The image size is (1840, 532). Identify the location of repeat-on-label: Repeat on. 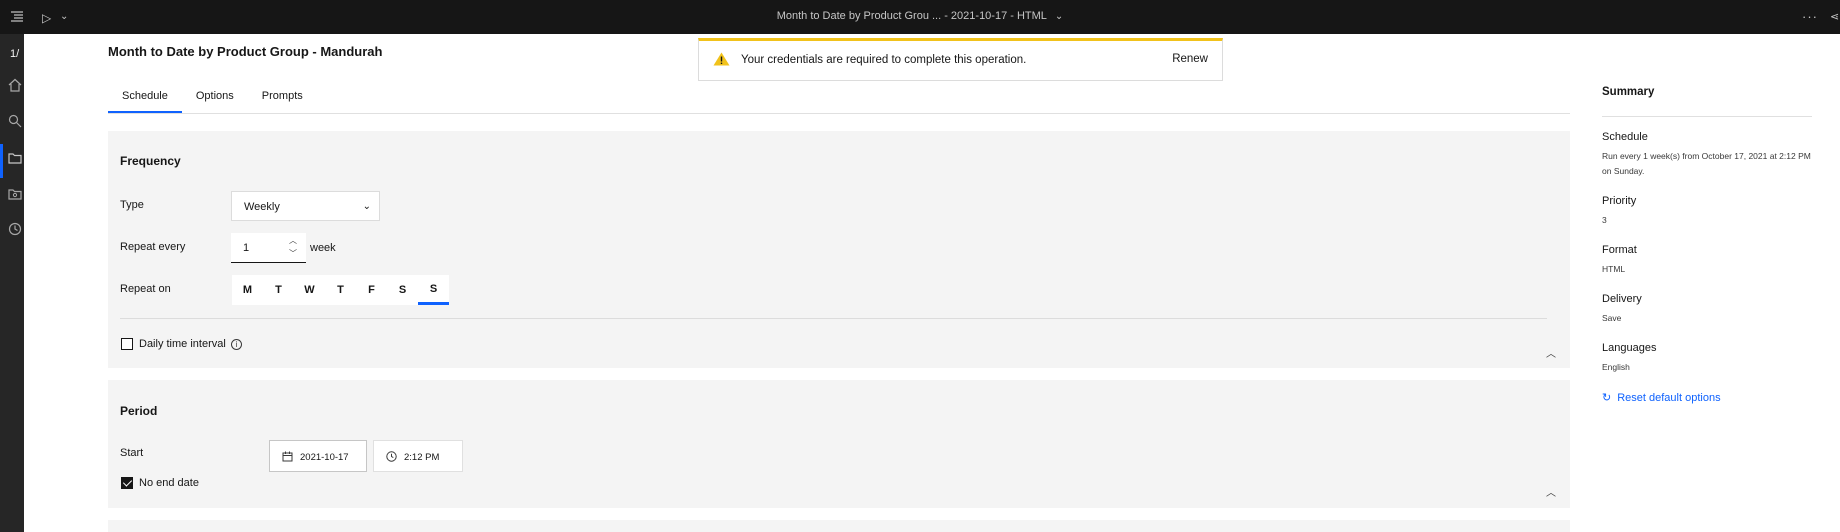
(145, 289).